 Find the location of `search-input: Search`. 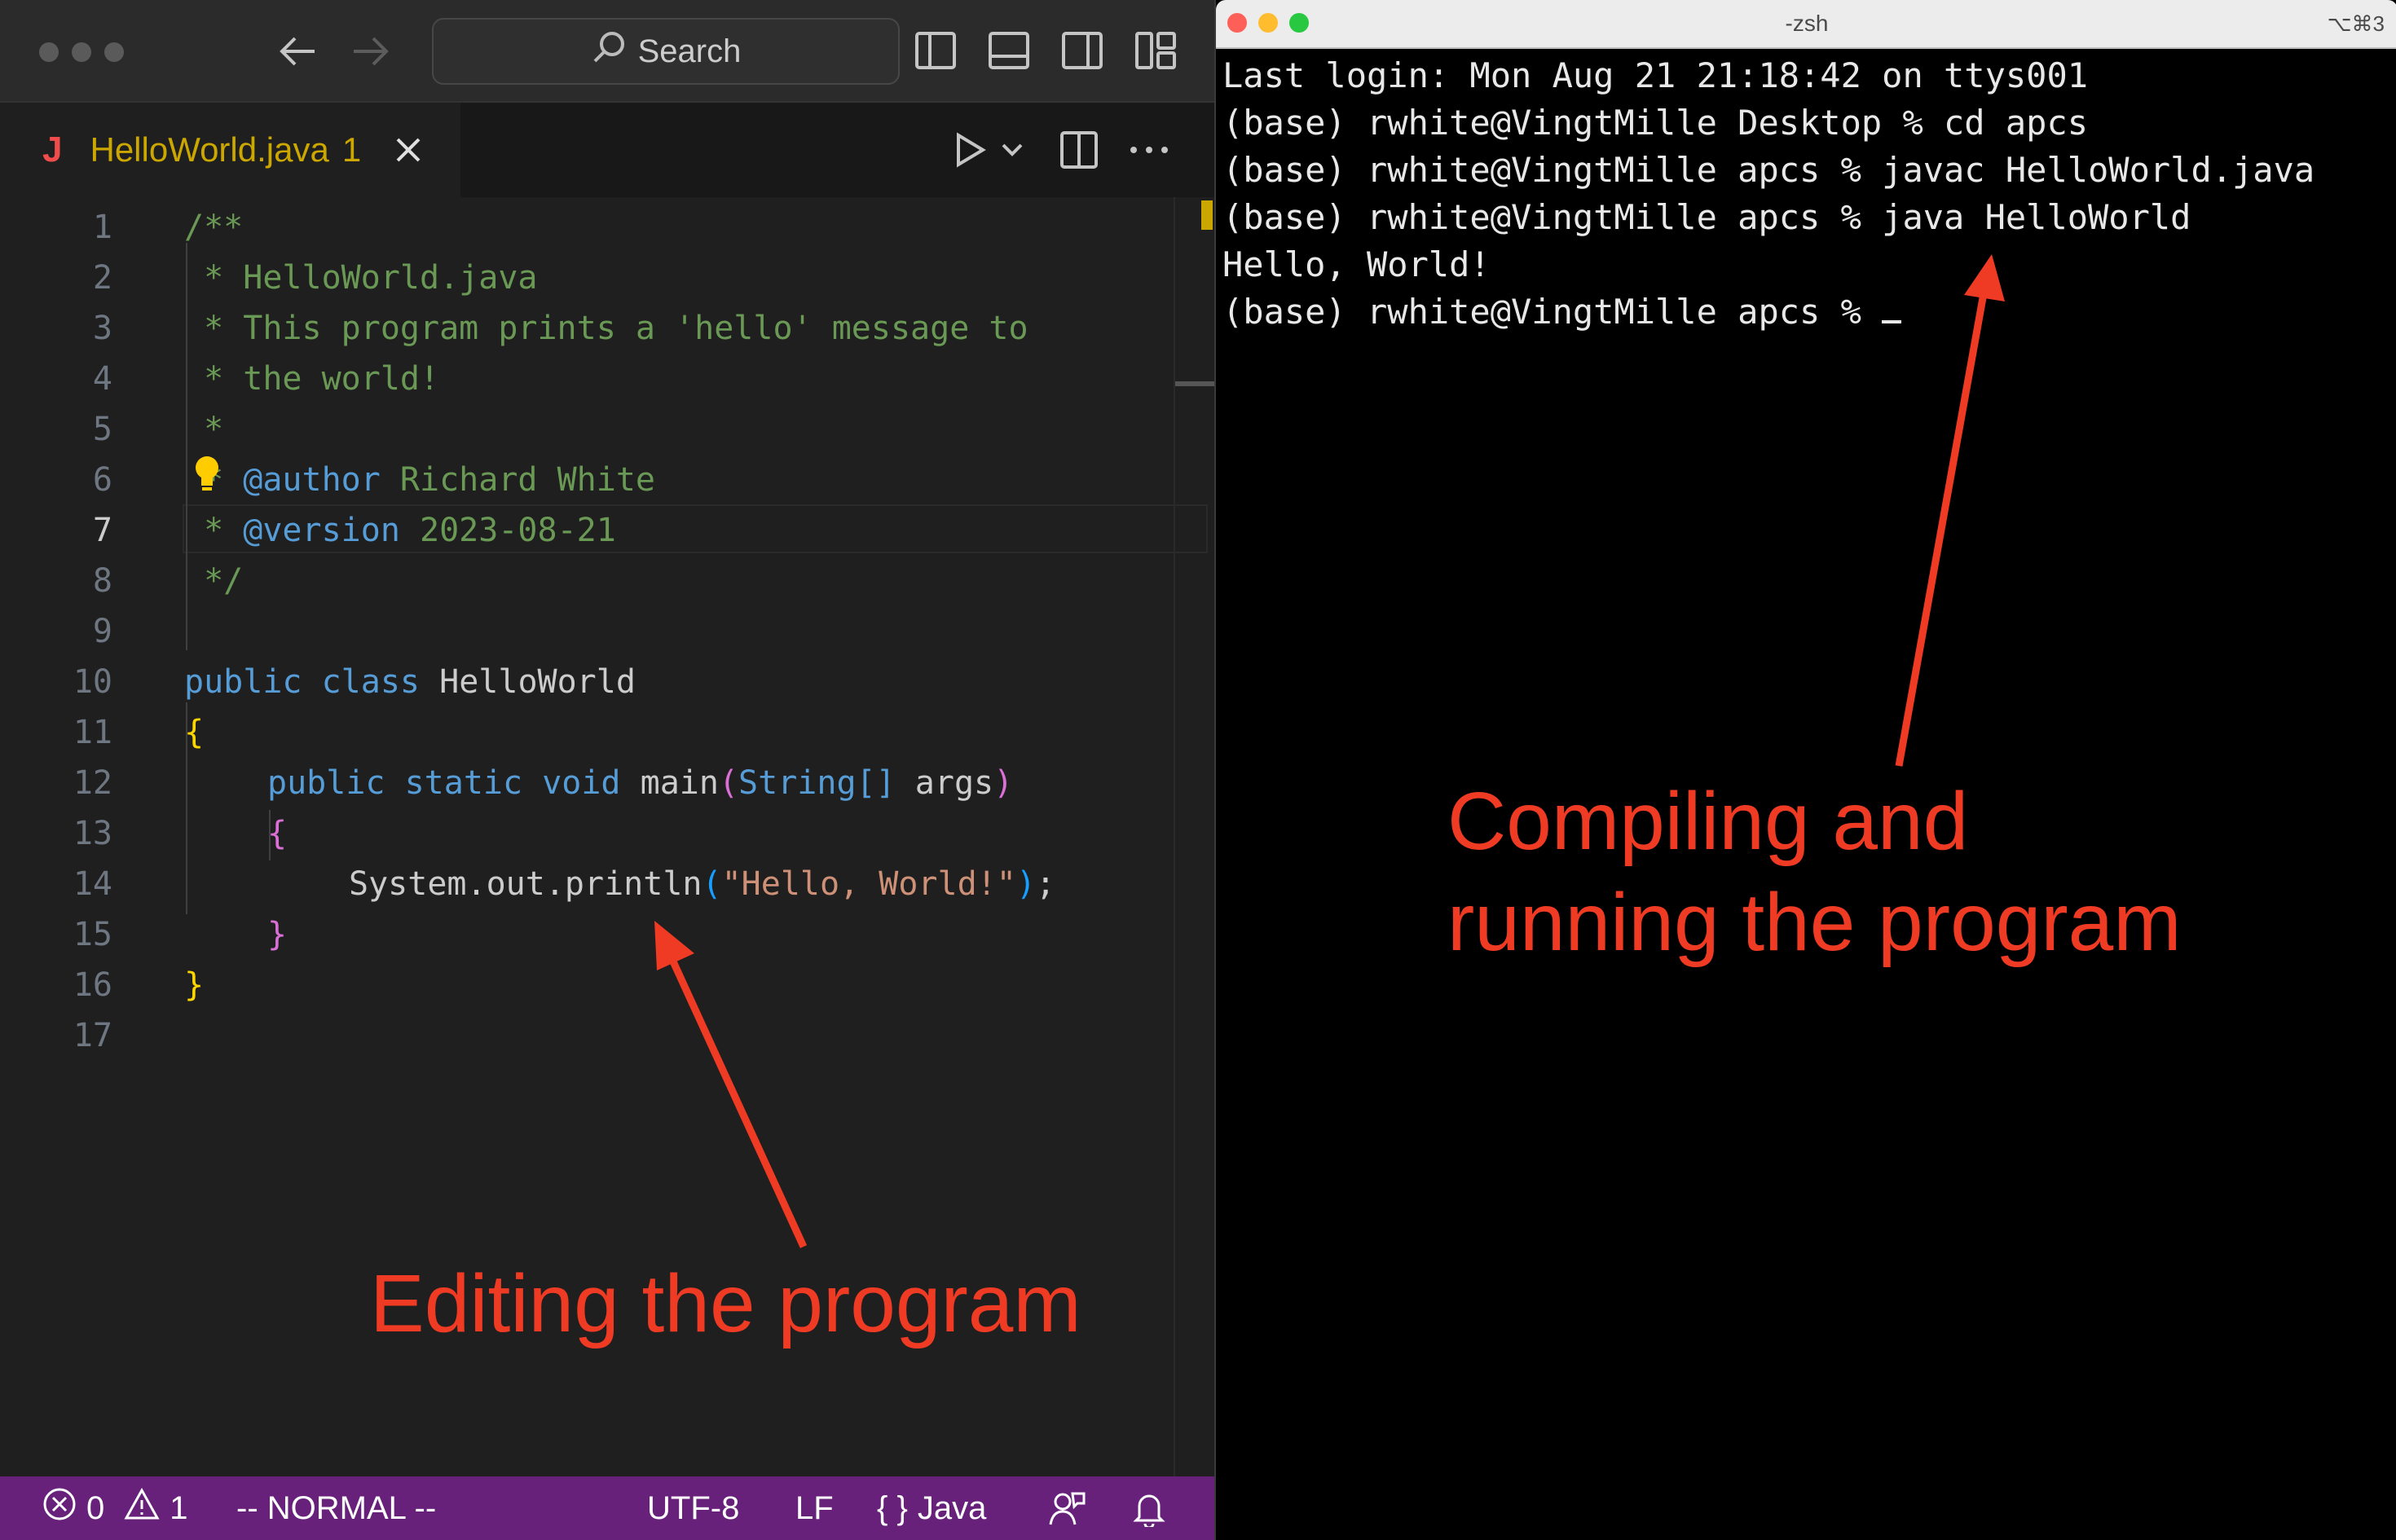

search-input: Search is located at coordinates (666, 51).